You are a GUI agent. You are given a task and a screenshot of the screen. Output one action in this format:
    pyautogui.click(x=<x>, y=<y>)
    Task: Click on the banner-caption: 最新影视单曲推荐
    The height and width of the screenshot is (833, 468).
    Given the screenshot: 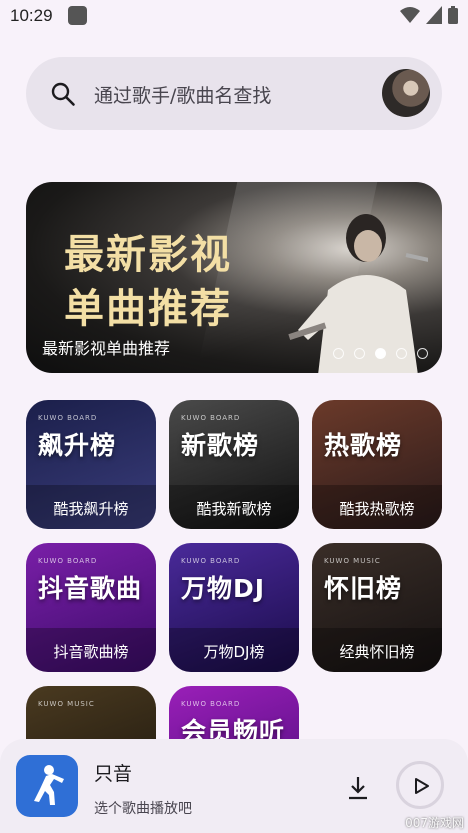 What is the action you would take?
    pyautogui.click(x=106, y=348)
    